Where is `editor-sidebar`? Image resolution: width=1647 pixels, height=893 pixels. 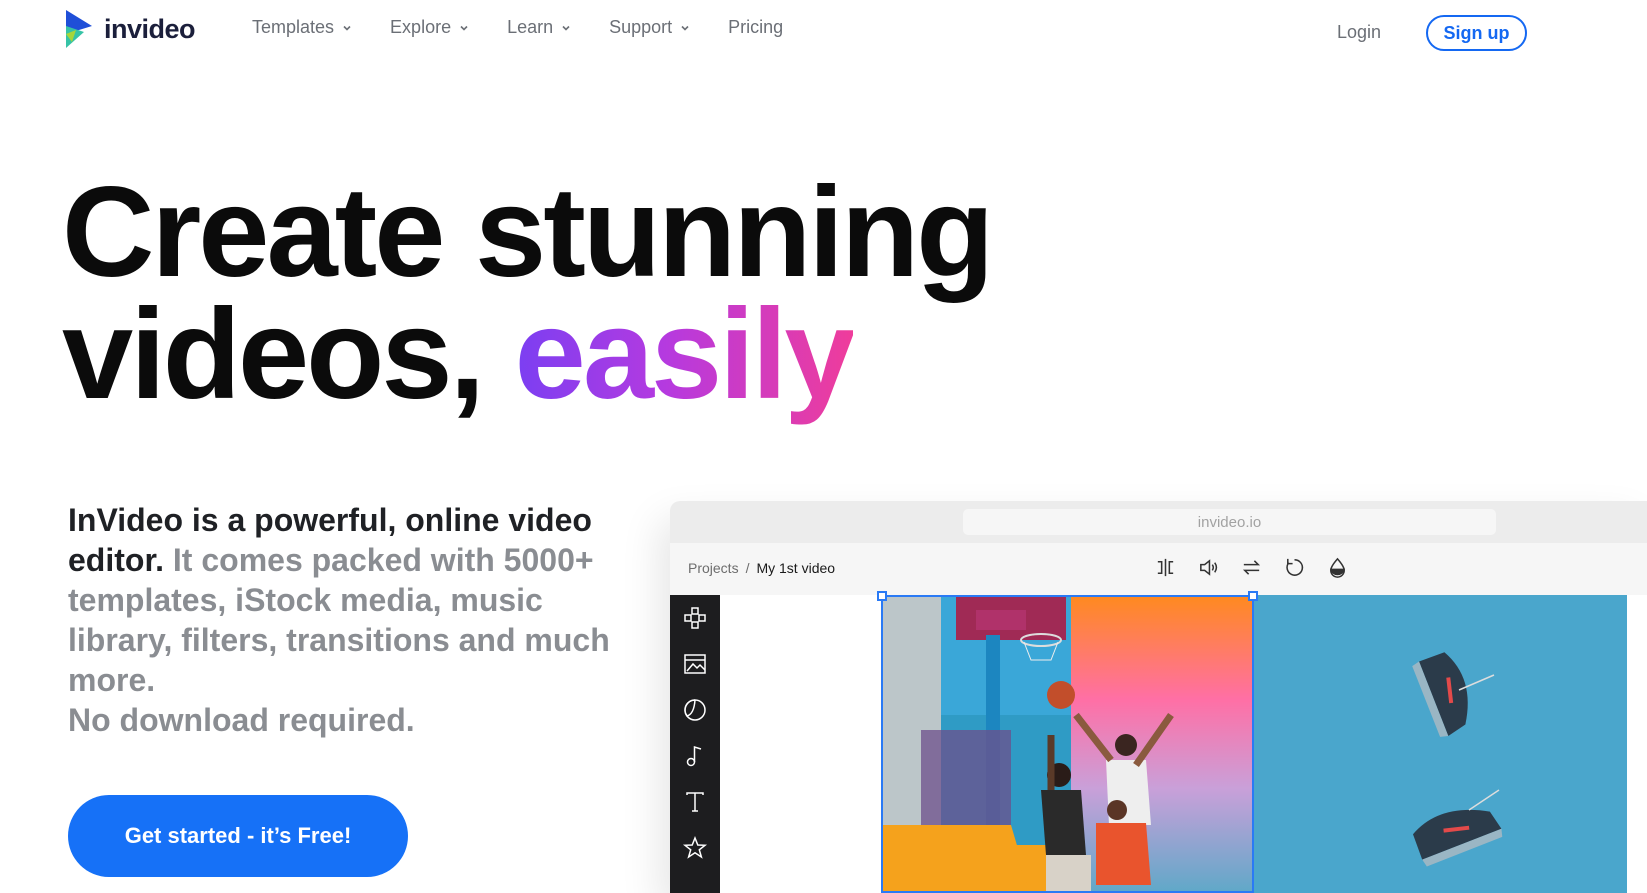
editor-sidebar is located at coordinates (695, 744).